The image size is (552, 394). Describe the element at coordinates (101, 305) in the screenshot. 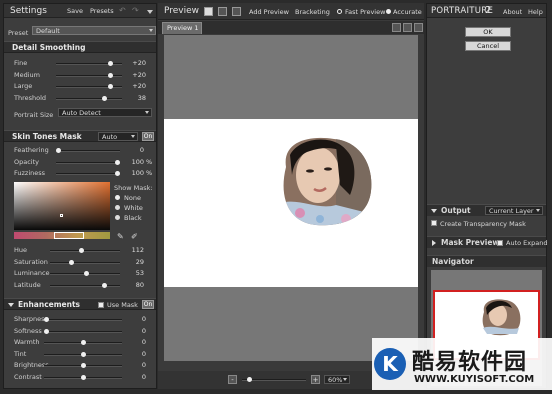

I see `use-mask-checkbox` at that location.